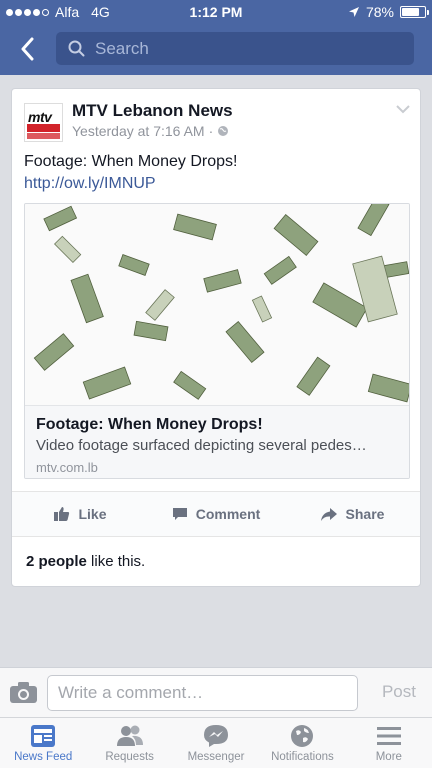 This screenshot has height=768, width=432. I want to click on more-icon, so click(388, 736).